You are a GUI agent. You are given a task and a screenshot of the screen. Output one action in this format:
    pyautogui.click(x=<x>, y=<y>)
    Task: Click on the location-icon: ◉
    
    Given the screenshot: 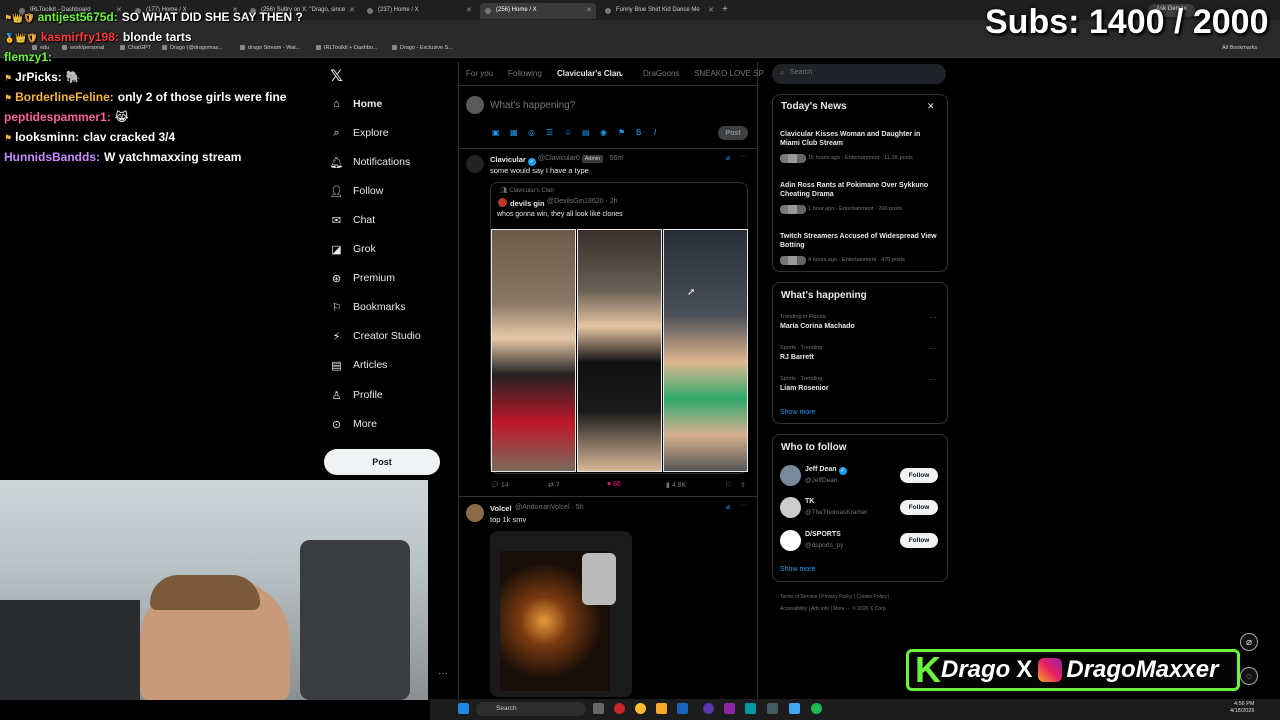 What is the action you would take?
    pyautogui.click(x=603, y=132)
    